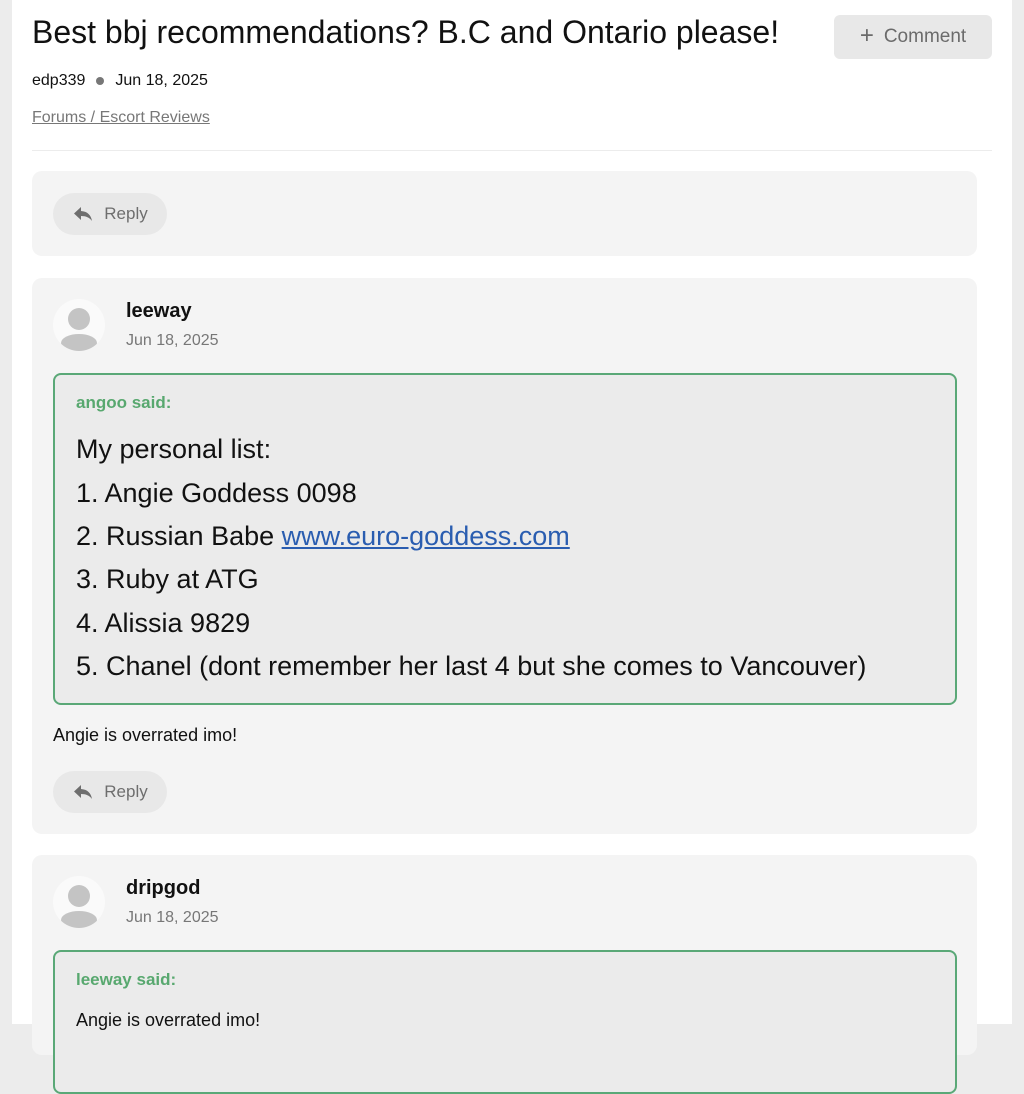  What do you see at coordinates (925, 36) in the screenshot?
I see `comment-button-label: Comment` at bounding box center [925, 36].